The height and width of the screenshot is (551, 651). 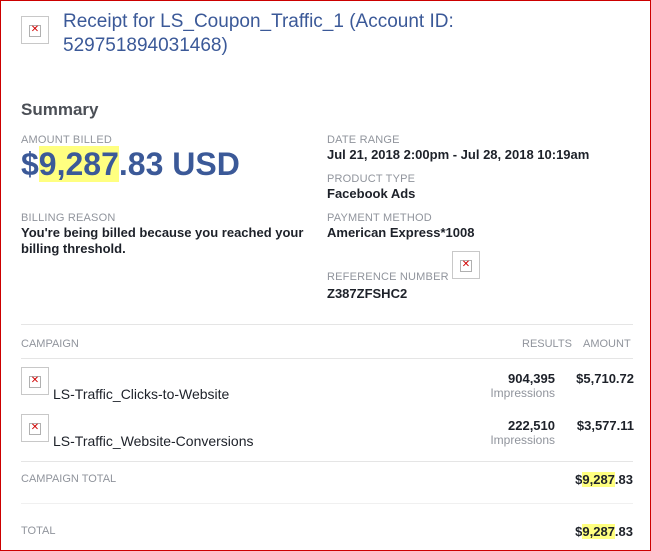 I want to click on total-fraction: .83, so click(x=623, y=531).